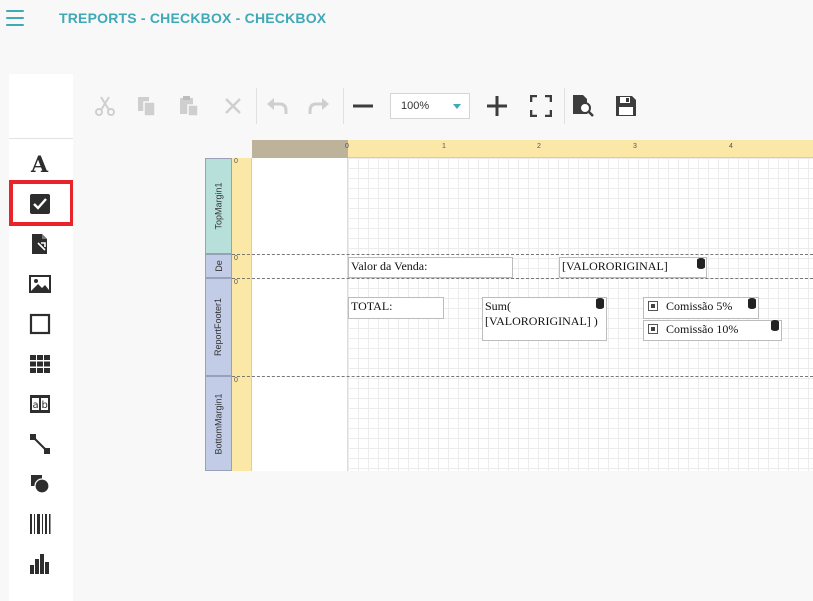  I want to click on band-top-margin: TopMargin1, so click(218, 206).